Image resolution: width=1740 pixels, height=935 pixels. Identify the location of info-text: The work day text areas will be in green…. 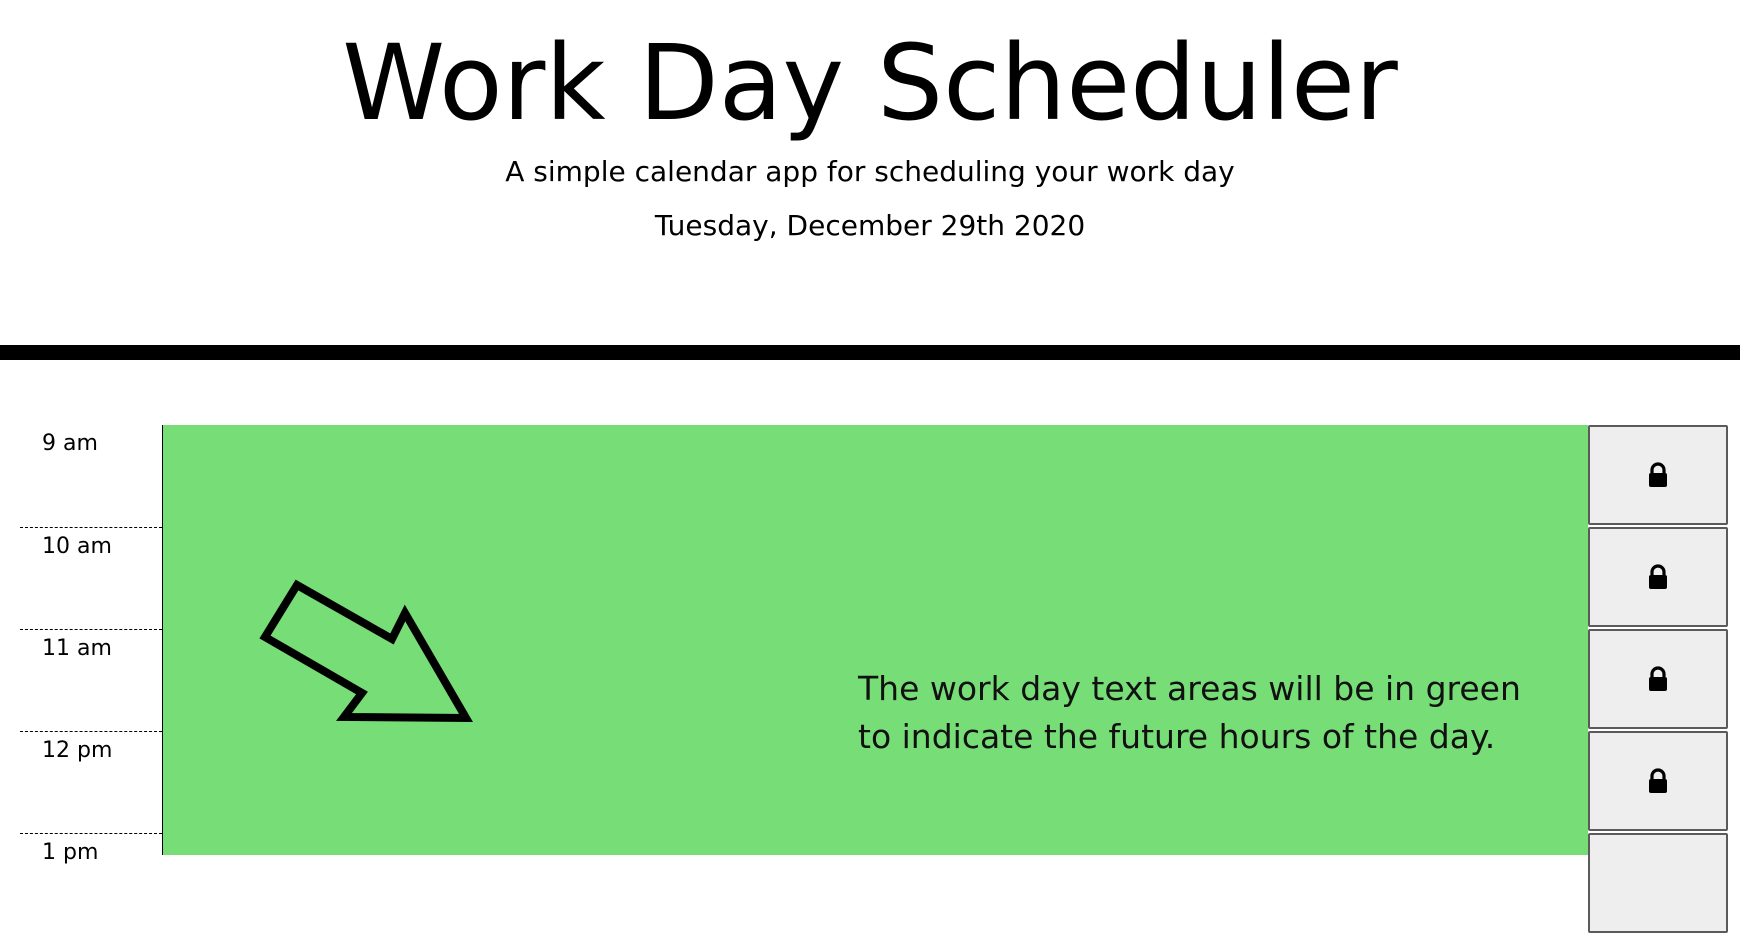
(1189, 713).